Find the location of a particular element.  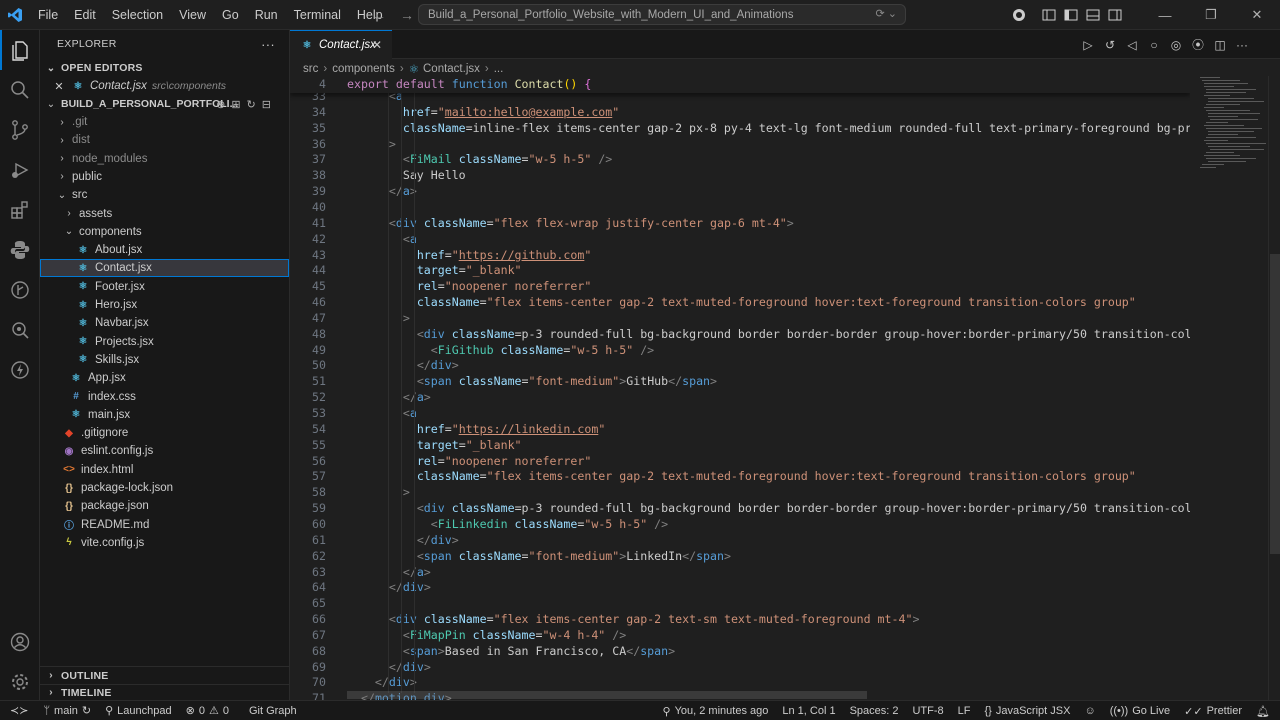

previous-change-icon: ◁ is located at coordinates (1132, 45).